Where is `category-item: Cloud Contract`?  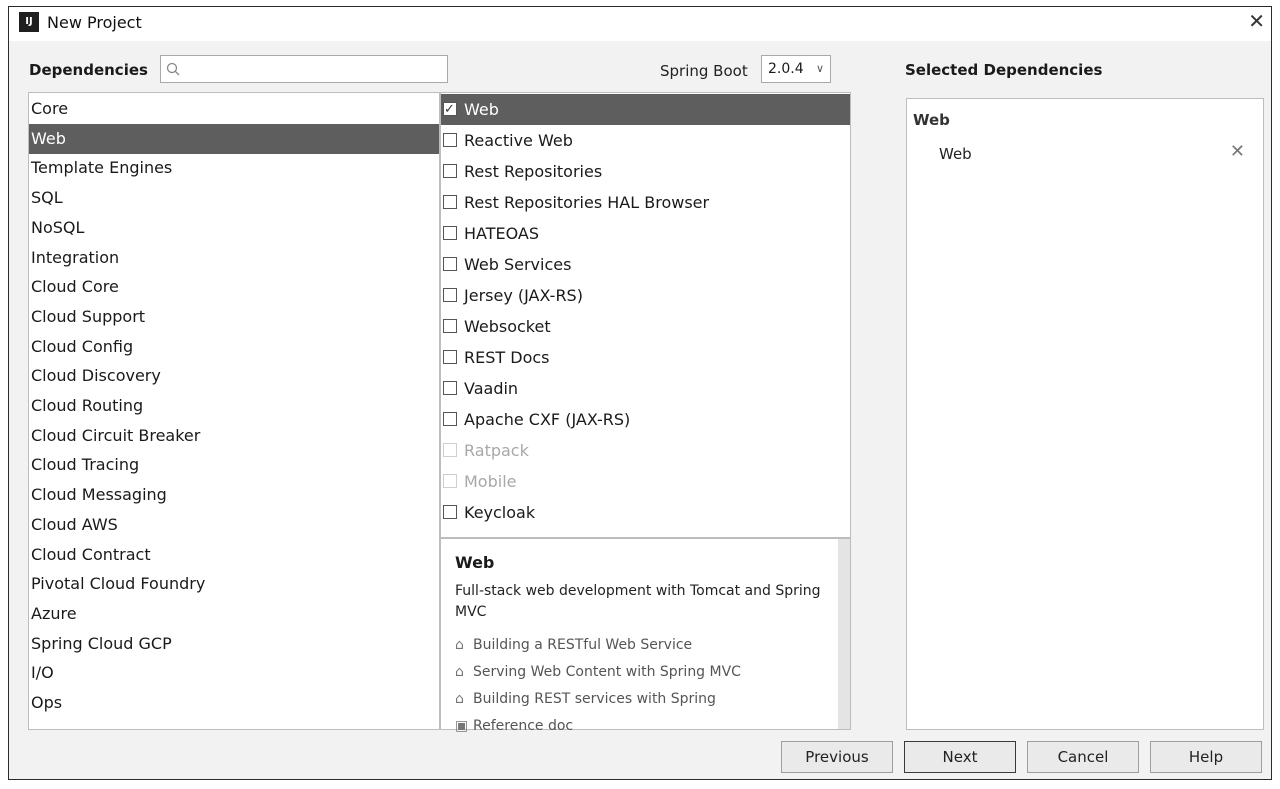
category-item: Cloud Contract is located at coordinates (234, 555).